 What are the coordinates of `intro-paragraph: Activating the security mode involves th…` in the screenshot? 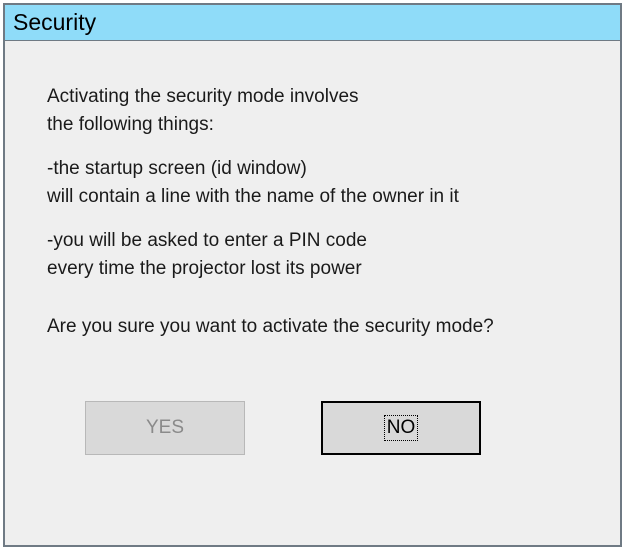 It's located at (270, 111).